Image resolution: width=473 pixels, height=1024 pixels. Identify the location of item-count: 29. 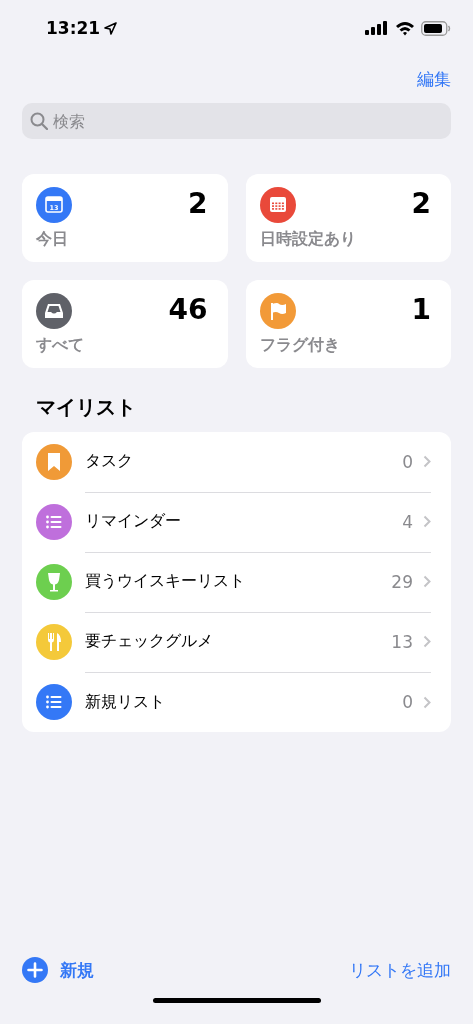
(402, 581).